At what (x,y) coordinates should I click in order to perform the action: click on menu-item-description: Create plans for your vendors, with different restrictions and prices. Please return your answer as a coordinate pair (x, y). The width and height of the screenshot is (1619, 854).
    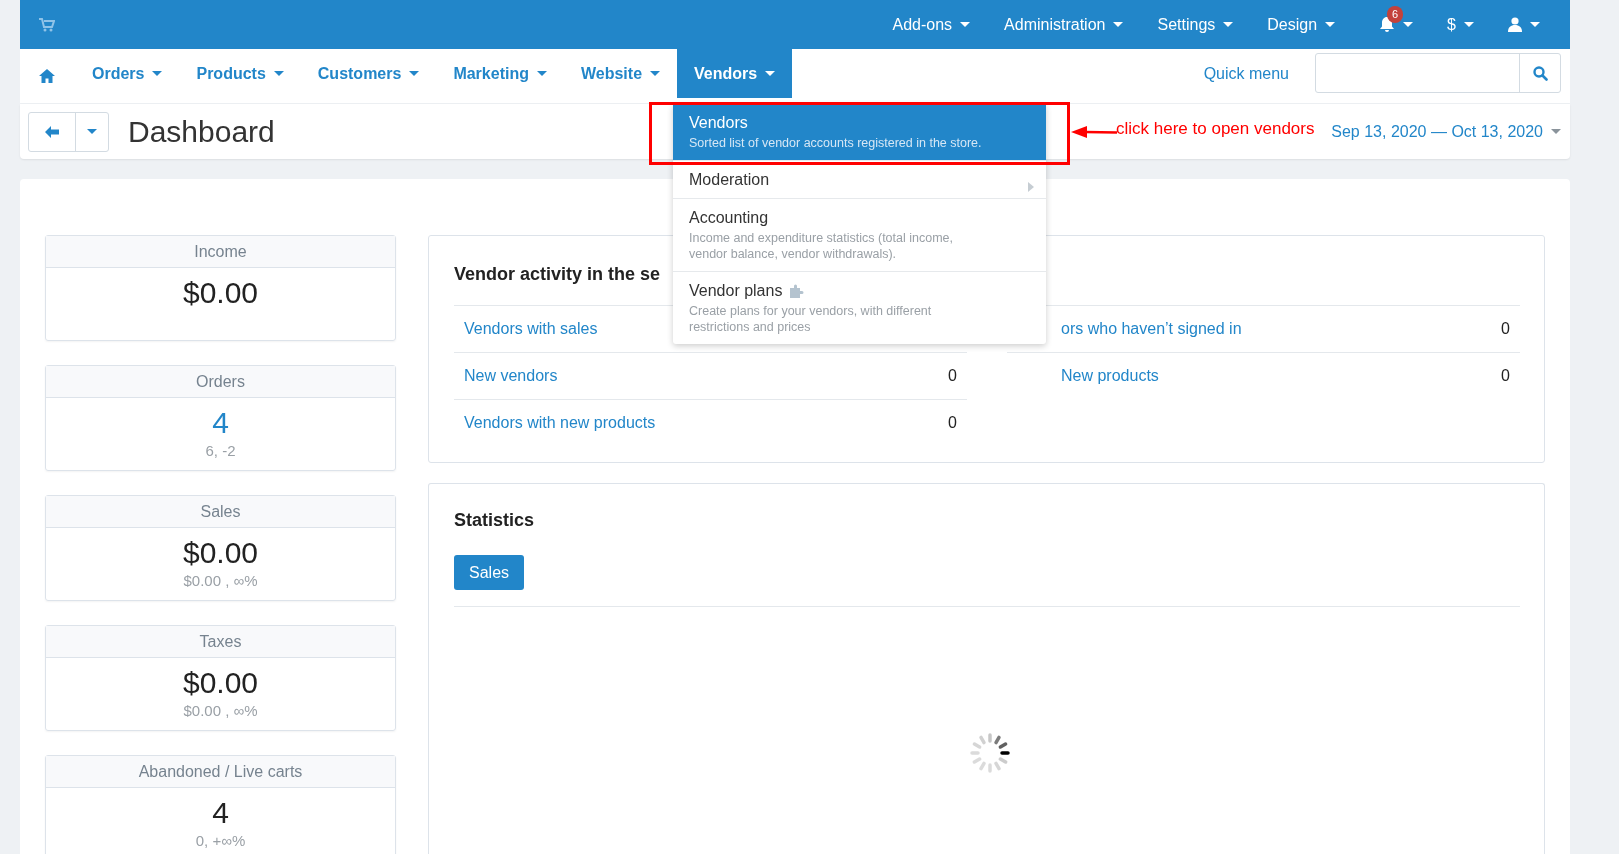
    Looking at the image, I should click on (811, 319).